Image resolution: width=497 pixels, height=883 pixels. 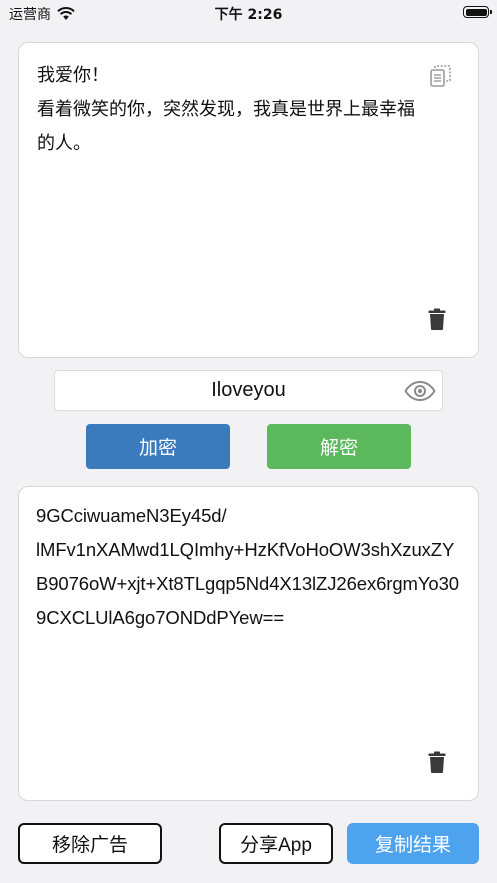 I want to click on battery-icon, so click(x=477, y=12).